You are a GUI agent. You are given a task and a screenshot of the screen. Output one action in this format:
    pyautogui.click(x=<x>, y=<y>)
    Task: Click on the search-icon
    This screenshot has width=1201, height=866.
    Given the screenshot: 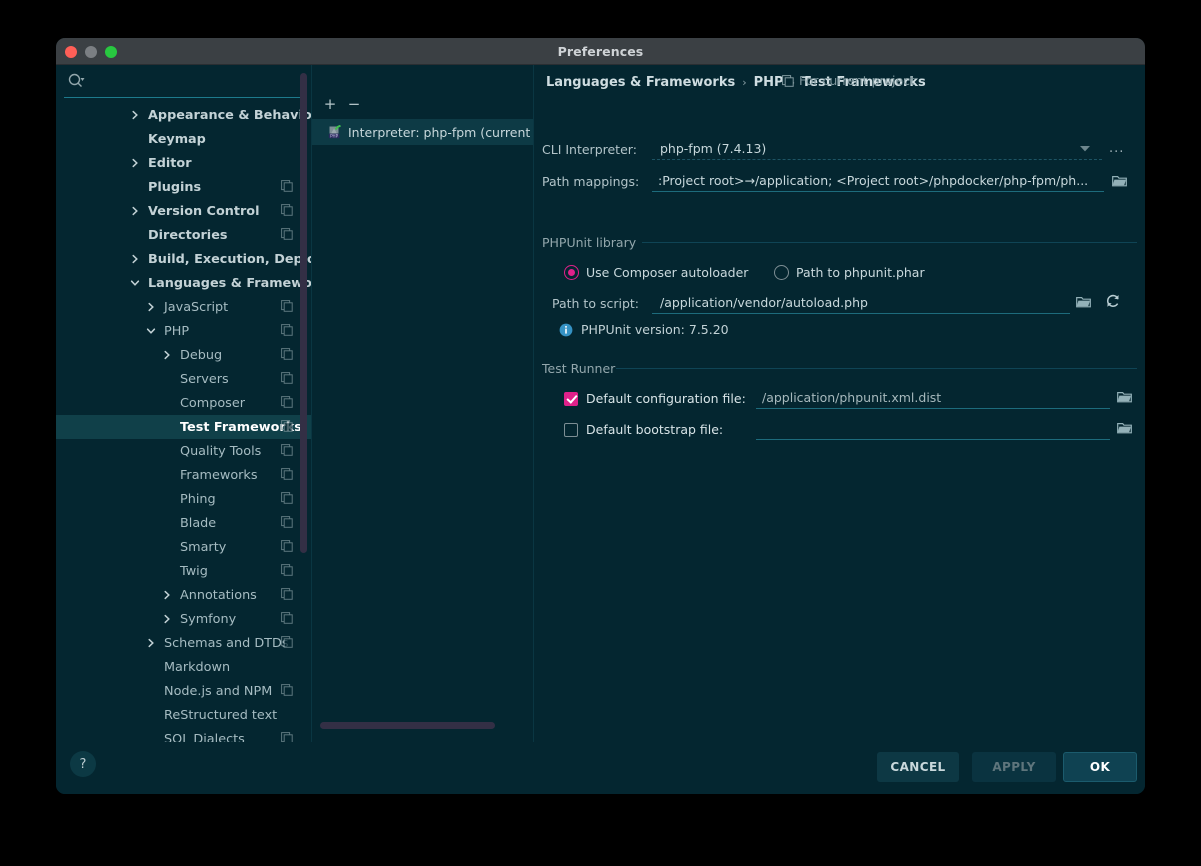 What is the action you would take?
    pyautogui.click(x=77, y=81)
    